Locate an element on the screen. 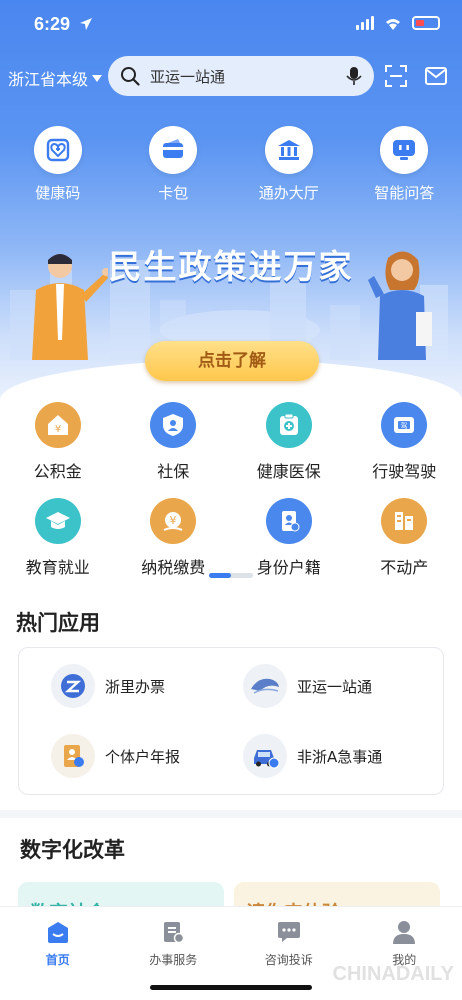  housing-fund-icon: ¥ is located at coordinates (57, 425).